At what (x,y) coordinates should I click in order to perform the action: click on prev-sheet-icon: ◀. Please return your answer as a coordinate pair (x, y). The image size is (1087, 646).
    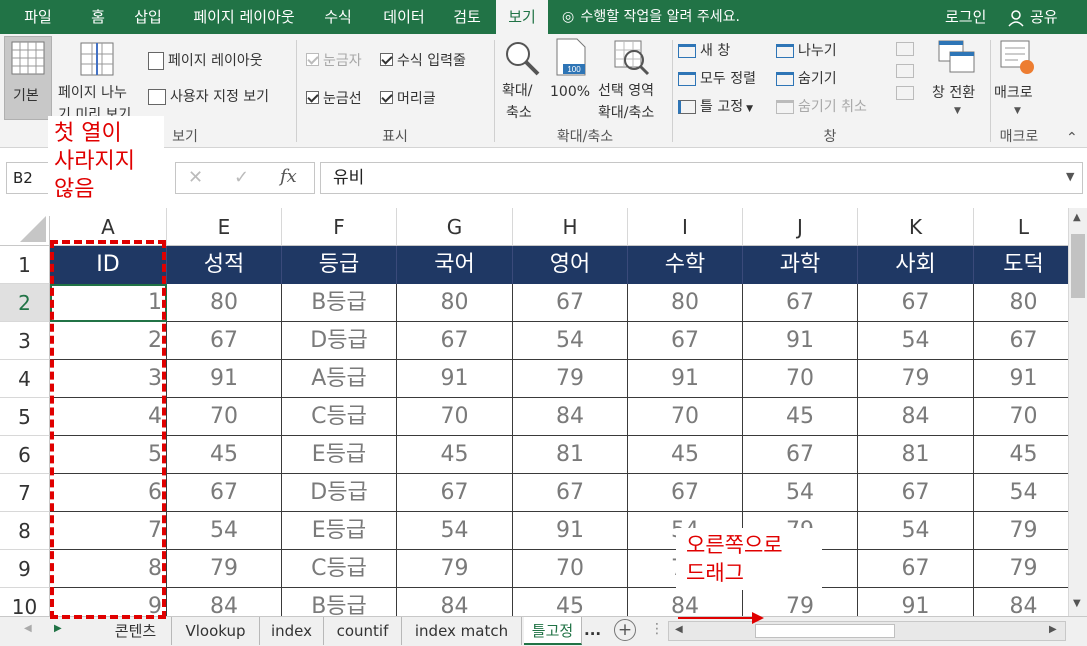
    Looking at the image, I should click on (28, 628).